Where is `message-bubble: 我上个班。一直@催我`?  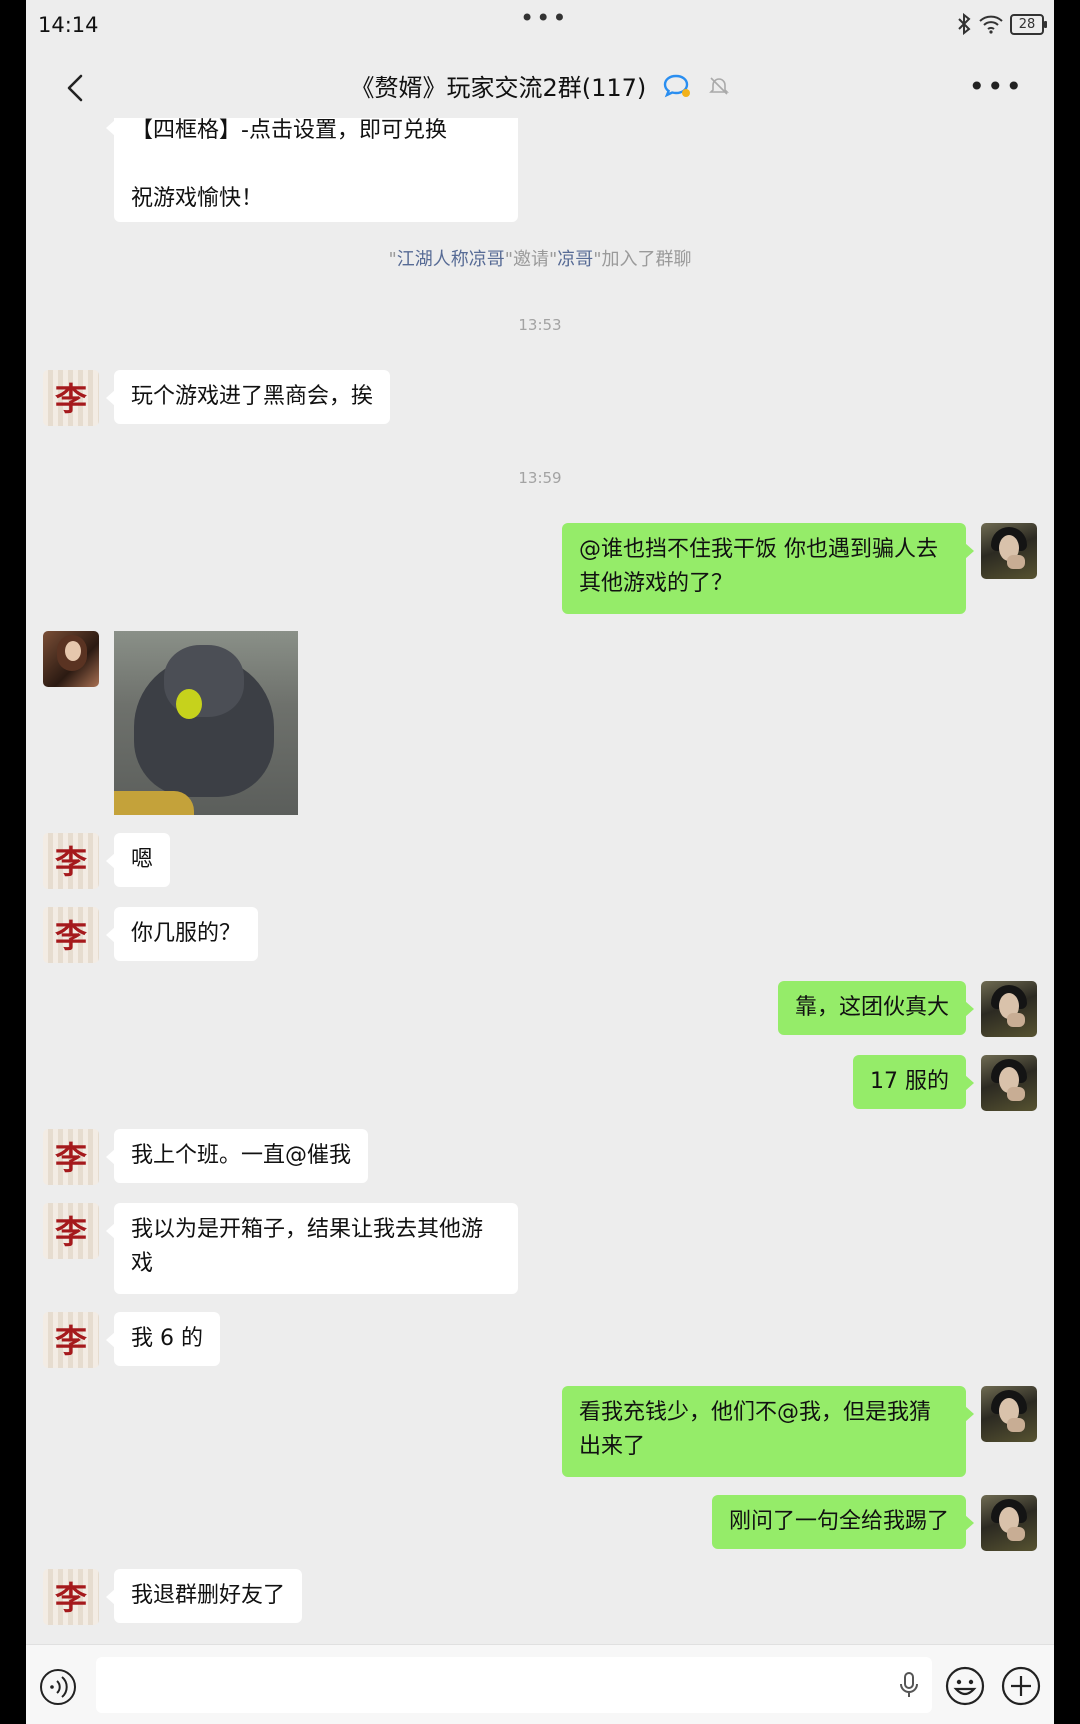 message-bubble: 我上个班。一直@催我 is located at coordinates (237, 1156).